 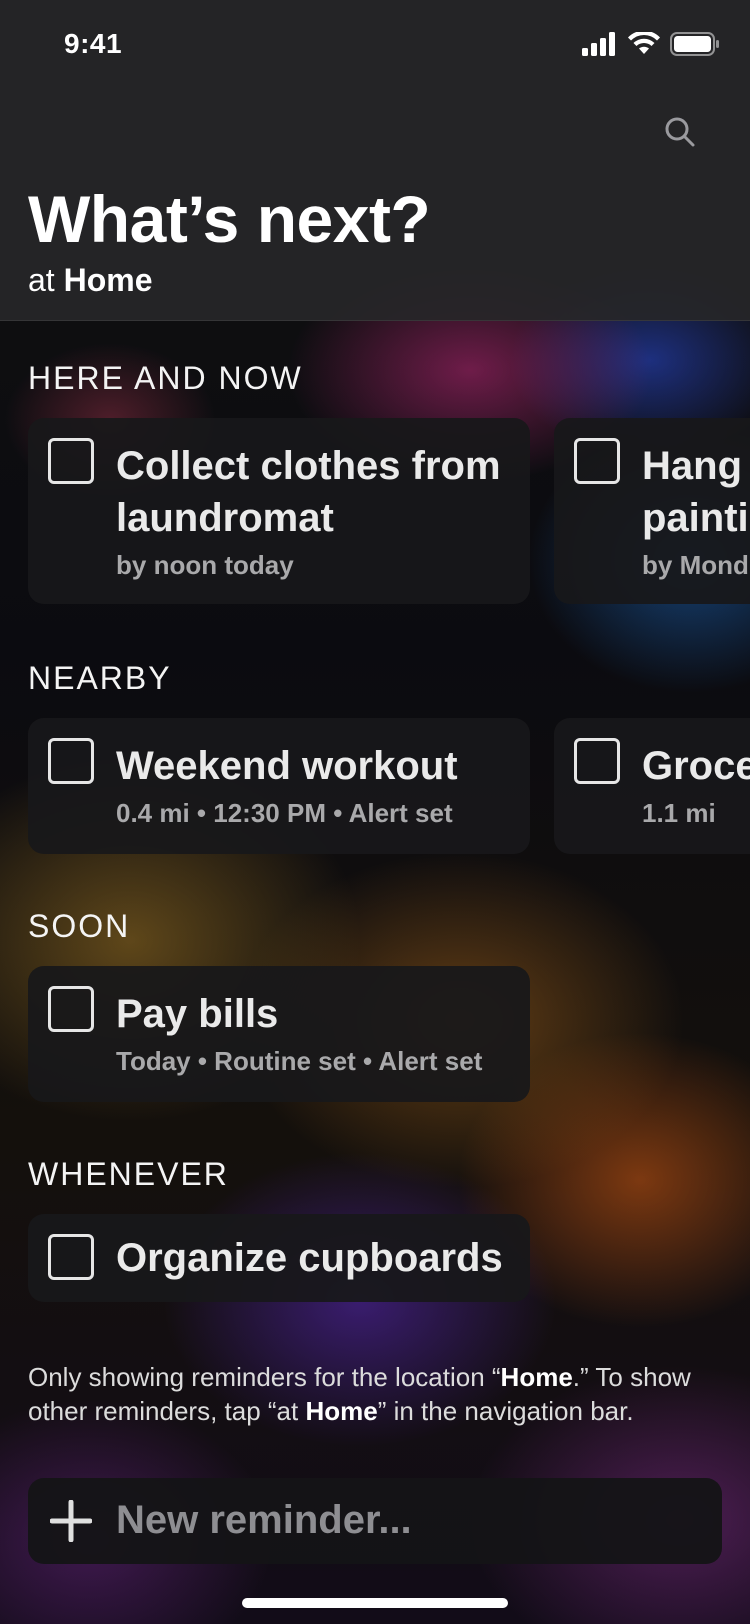 I want to click on reminder-title: Pay bills, so click(x=197, y=1014).